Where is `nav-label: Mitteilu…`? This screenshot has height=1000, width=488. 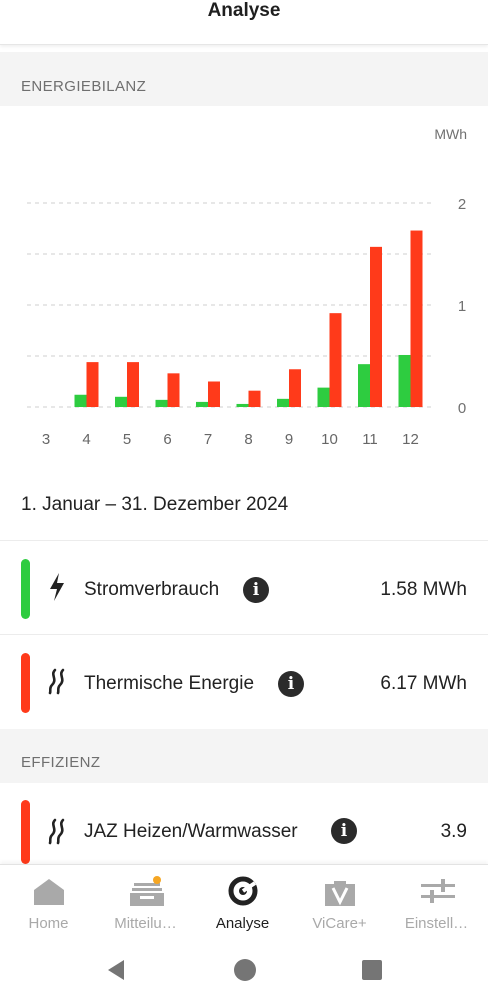 nav-label: Mitteilu… is located at coordinates (145, 923).